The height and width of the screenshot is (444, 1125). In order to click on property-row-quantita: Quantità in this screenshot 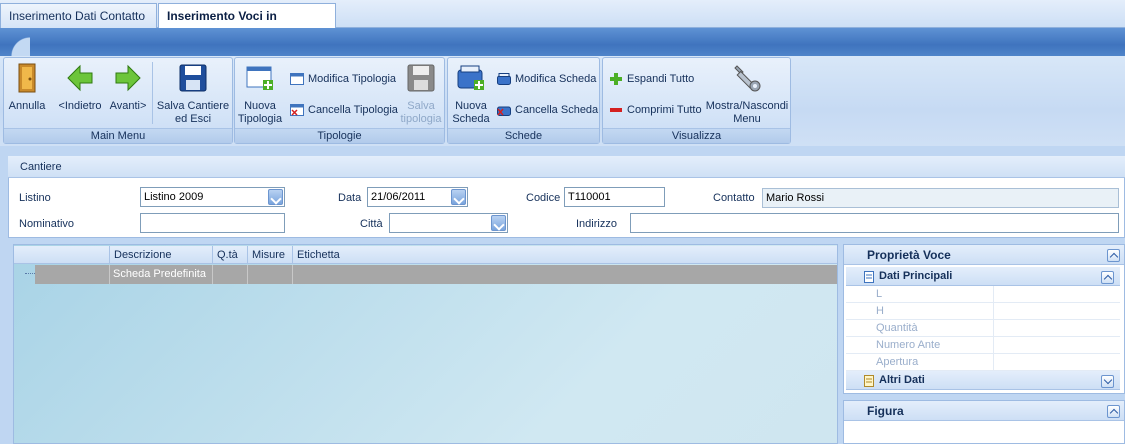, I will do `click(983, 328)`.